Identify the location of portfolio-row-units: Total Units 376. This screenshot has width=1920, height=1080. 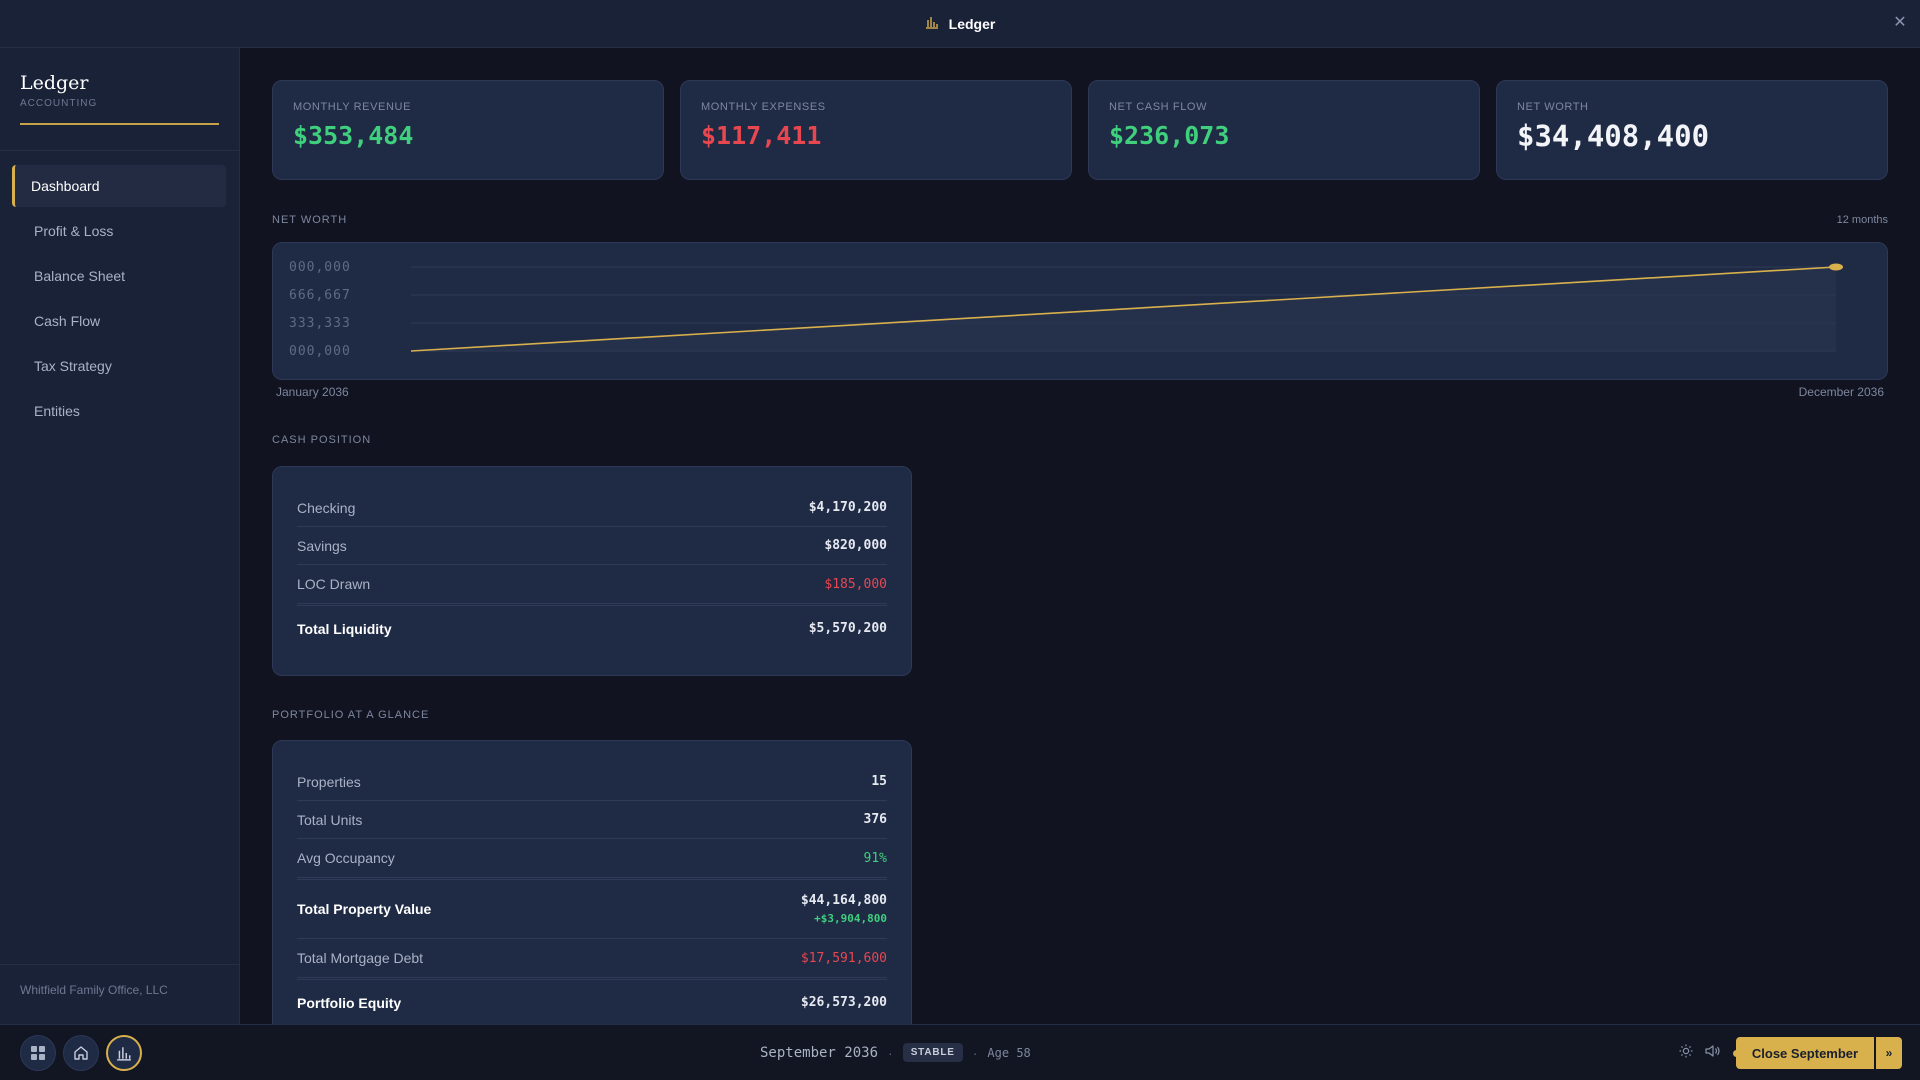
(592, 820).